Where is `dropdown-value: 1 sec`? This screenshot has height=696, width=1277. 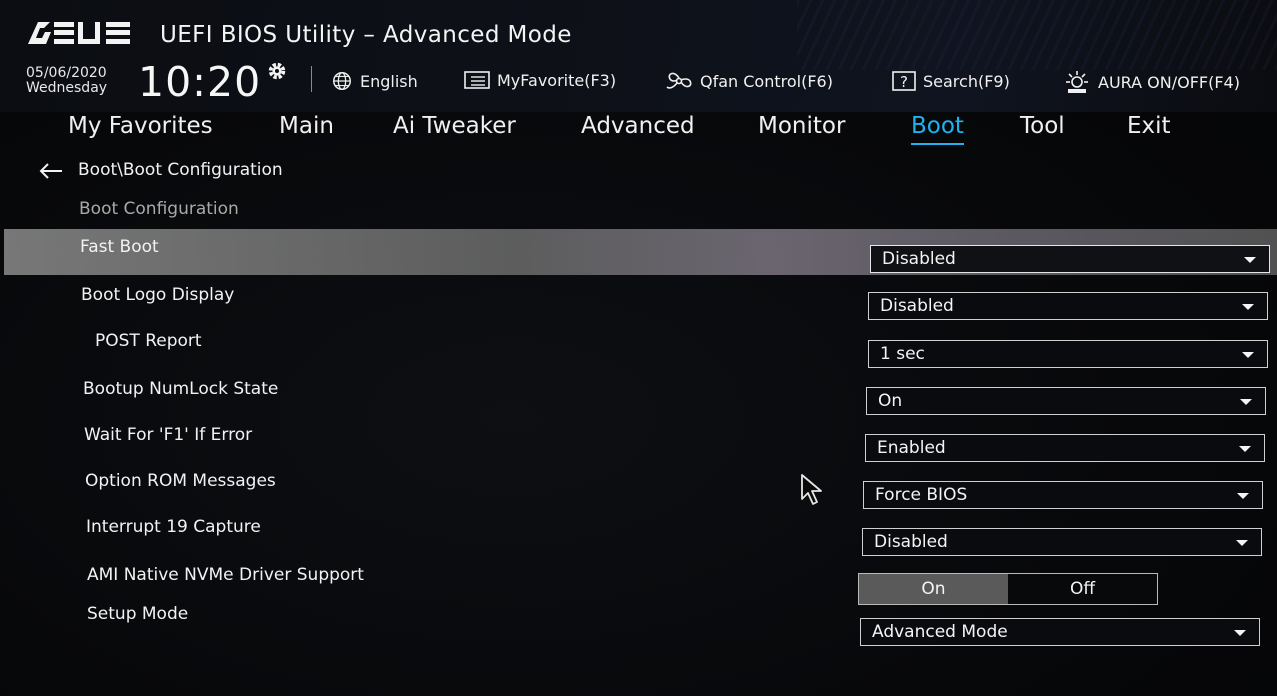
dropdown-value: 1 sec is located at coordinates (902, 354).